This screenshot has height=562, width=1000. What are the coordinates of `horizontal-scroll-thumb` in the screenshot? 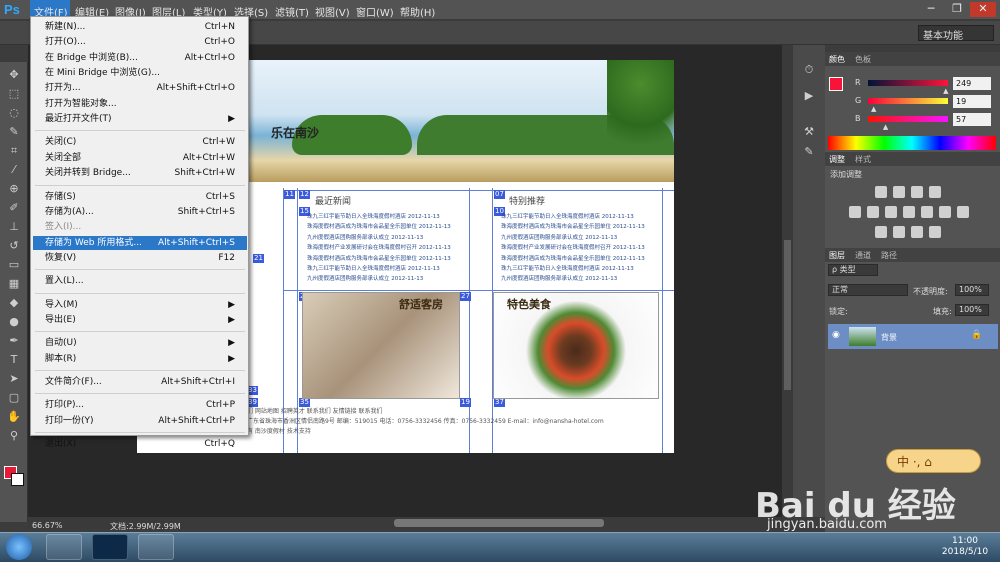 It's located at (499, 523).